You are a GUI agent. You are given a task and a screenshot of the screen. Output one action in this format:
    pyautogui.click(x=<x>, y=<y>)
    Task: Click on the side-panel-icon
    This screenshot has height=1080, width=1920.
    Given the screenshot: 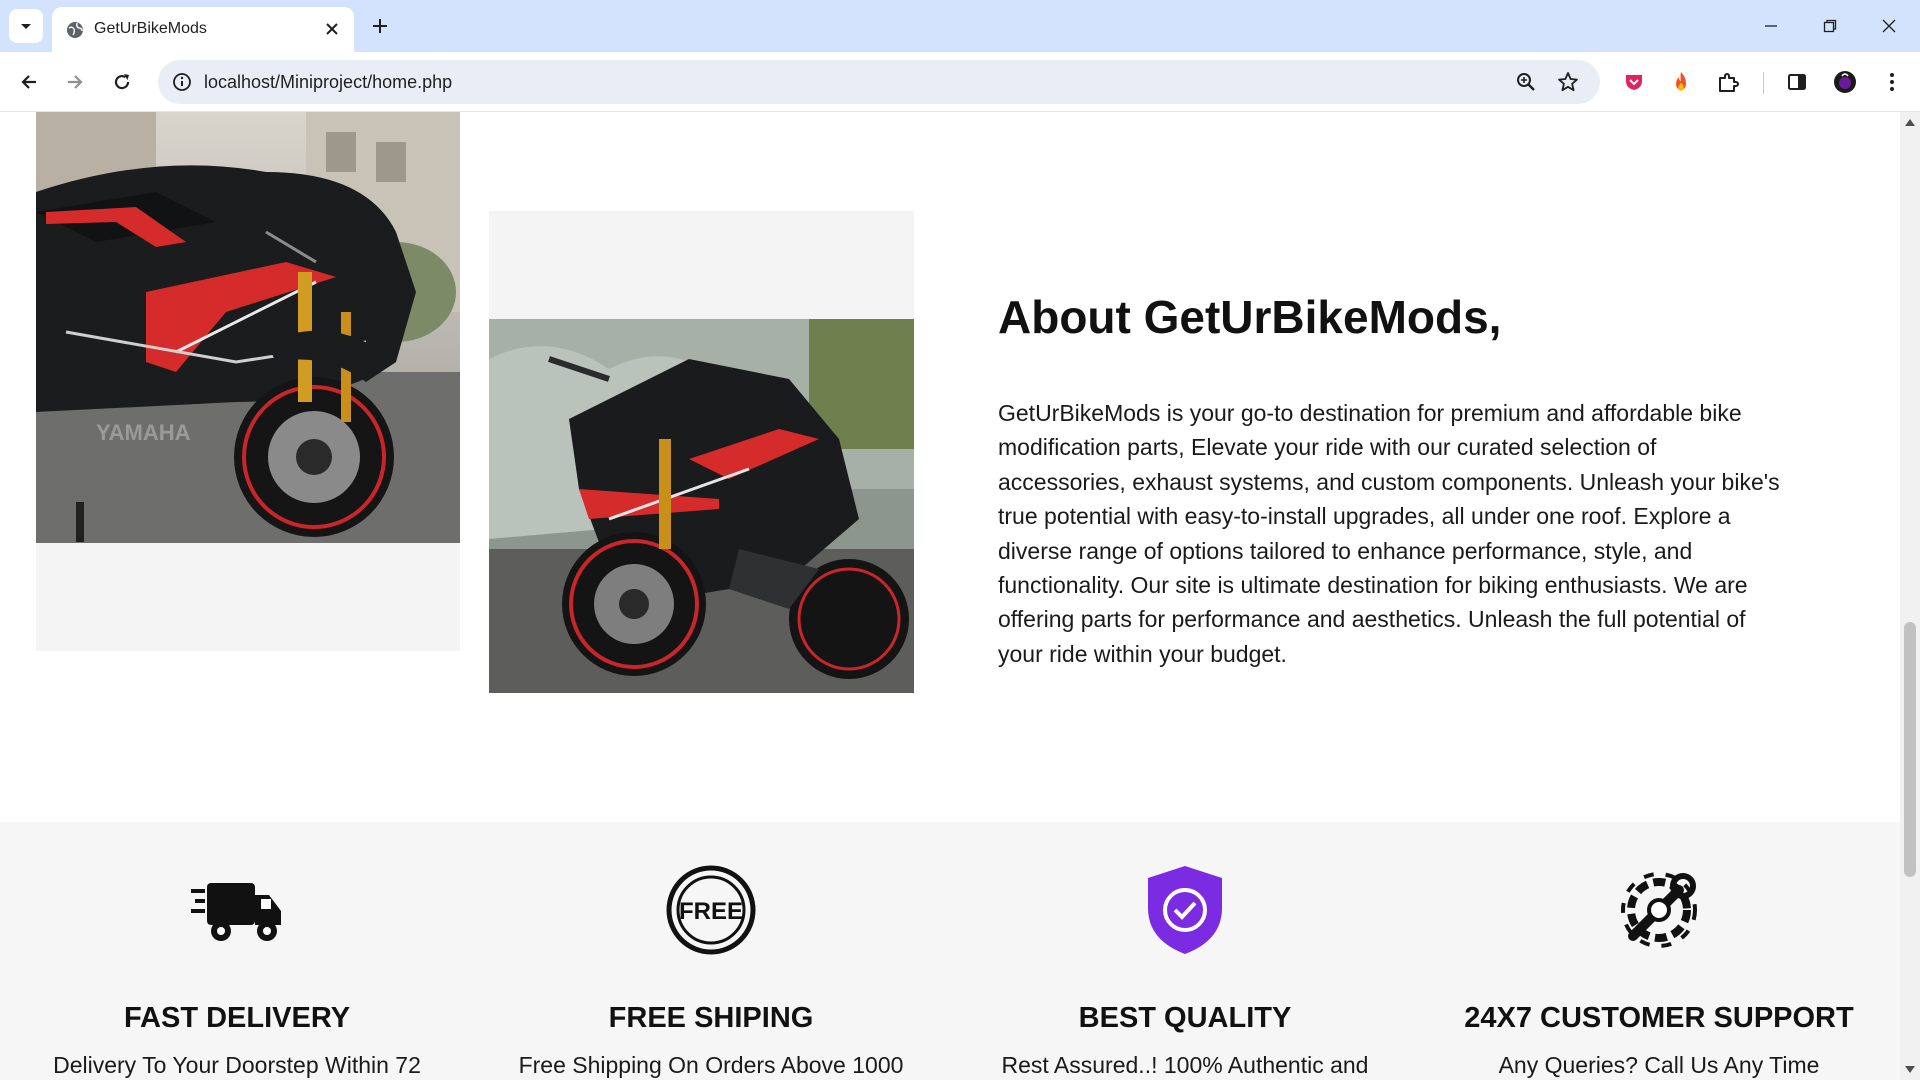 What is the action you would take?
    pyautogui.click(x=1797, y=82)
    